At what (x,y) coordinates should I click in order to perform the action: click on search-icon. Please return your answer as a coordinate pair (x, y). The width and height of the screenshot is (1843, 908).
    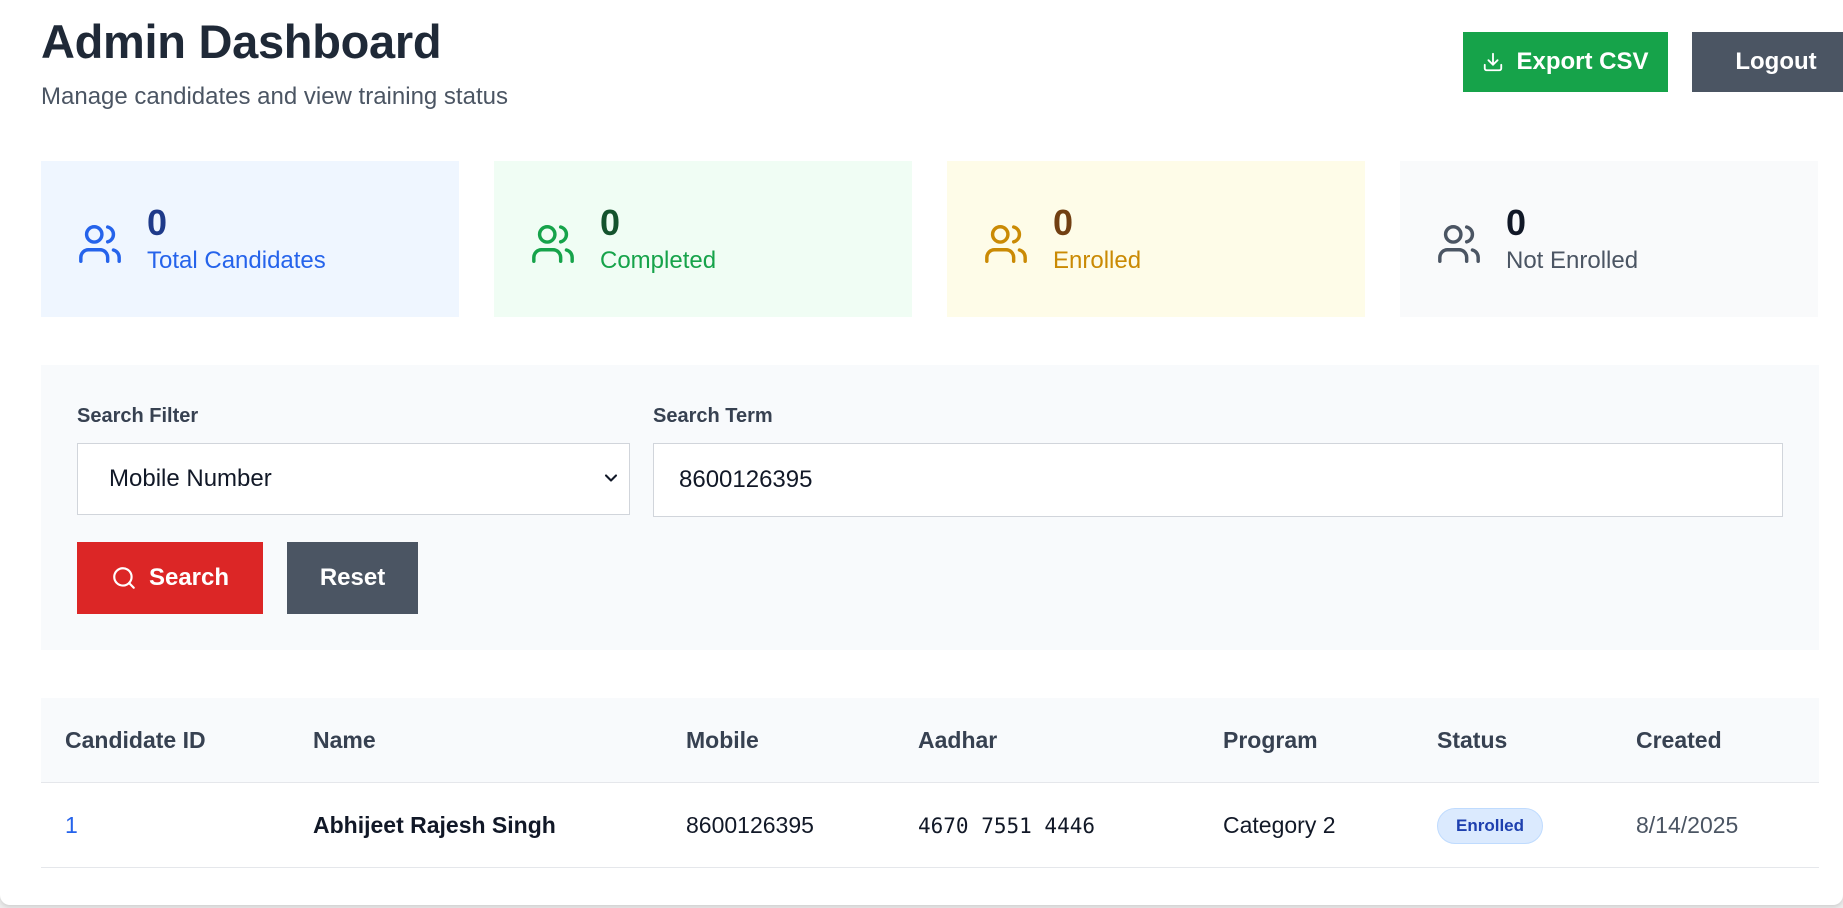
    Looking at the image, I should click on (124, 578).